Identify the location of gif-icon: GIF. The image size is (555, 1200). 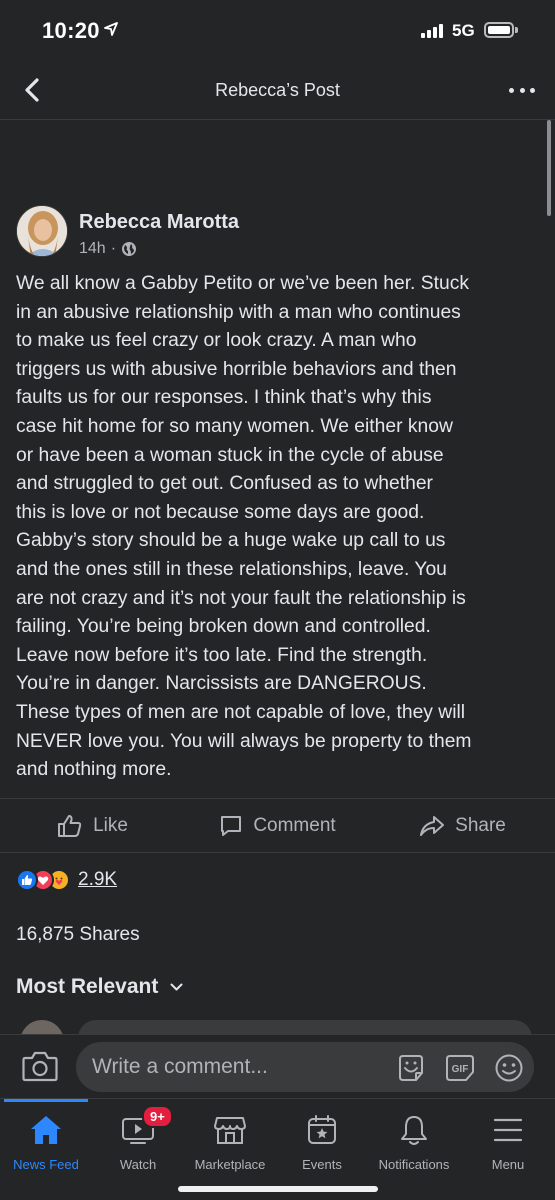
(460, 1068).